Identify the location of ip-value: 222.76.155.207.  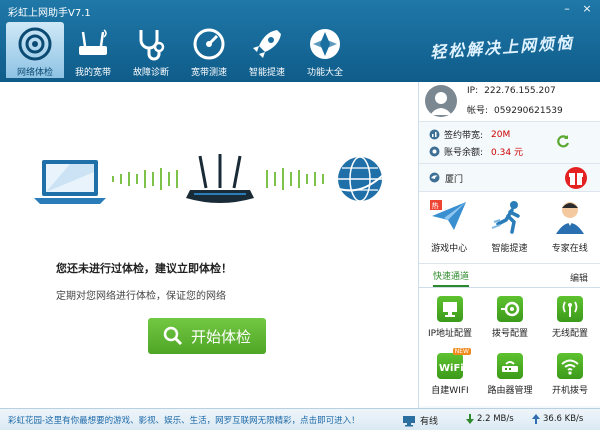
(520, 91).